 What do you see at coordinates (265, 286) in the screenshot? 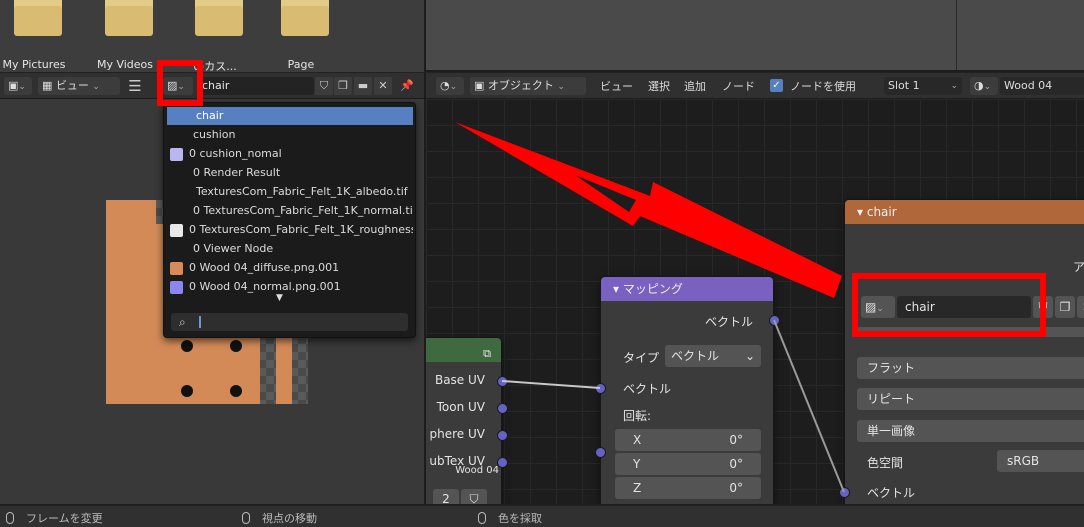
I see `dropdown-item-label: 0 Wood 04_normal.png.001` at bounding box center [265, 286].